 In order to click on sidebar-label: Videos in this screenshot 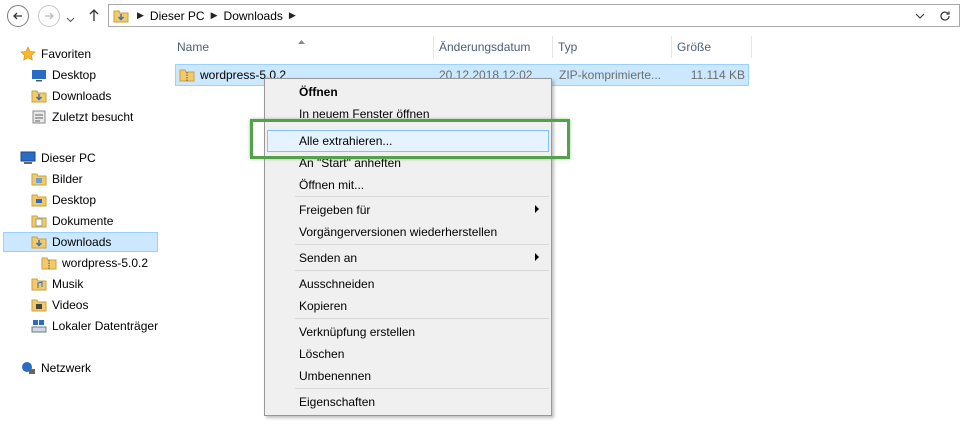, I will do `click(70, 305)`.